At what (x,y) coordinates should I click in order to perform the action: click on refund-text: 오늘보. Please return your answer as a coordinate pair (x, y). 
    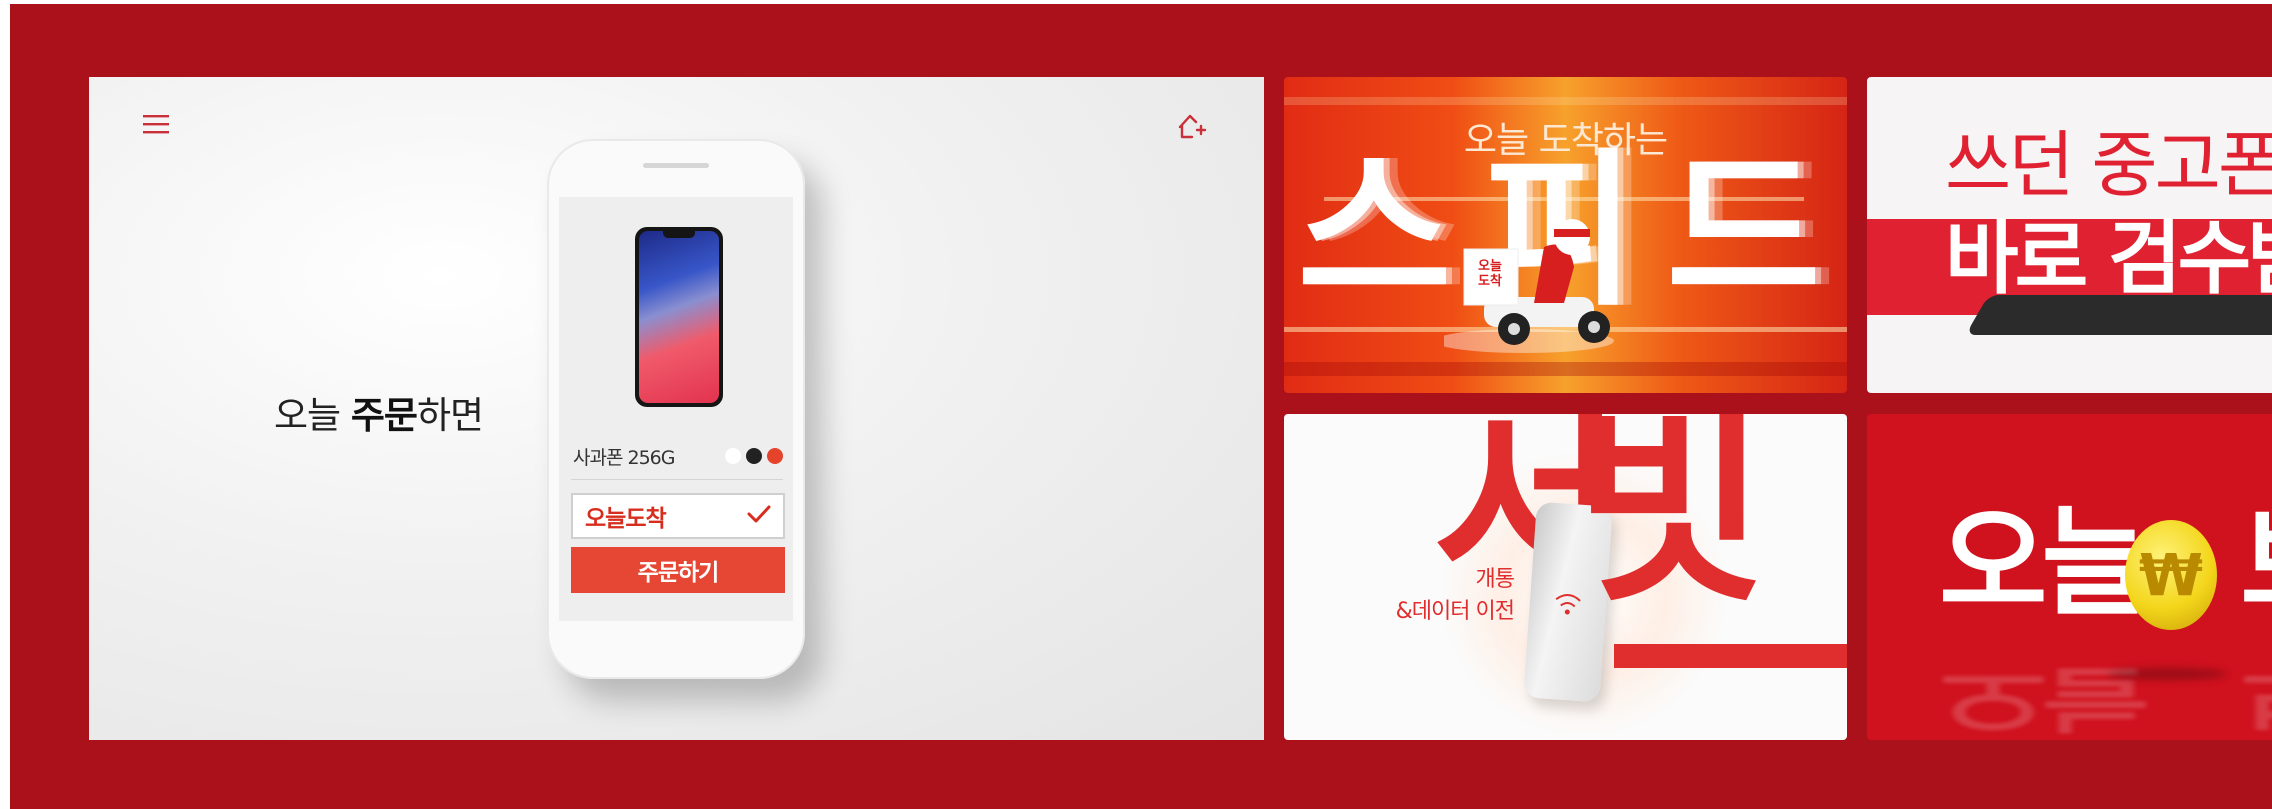
    Looking at the image, I should click on (2105, 563).